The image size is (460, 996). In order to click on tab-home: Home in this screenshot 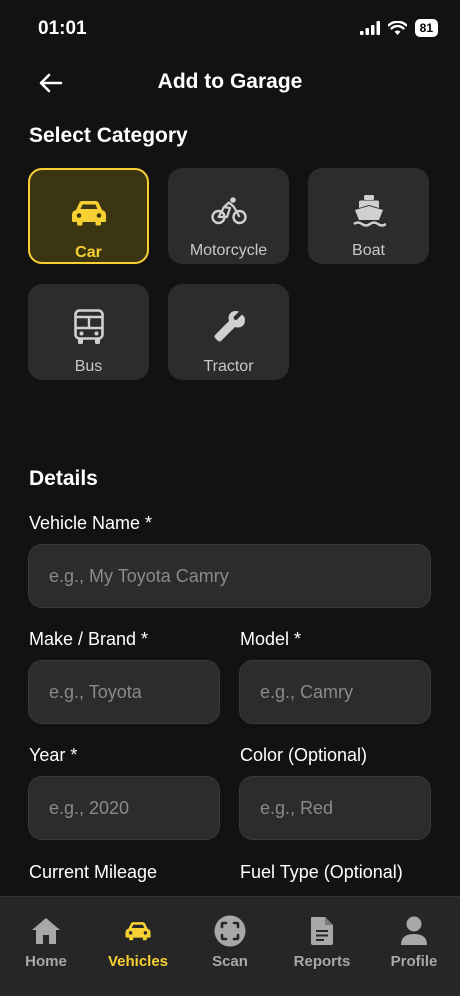, I will do `click(46, 942)`.